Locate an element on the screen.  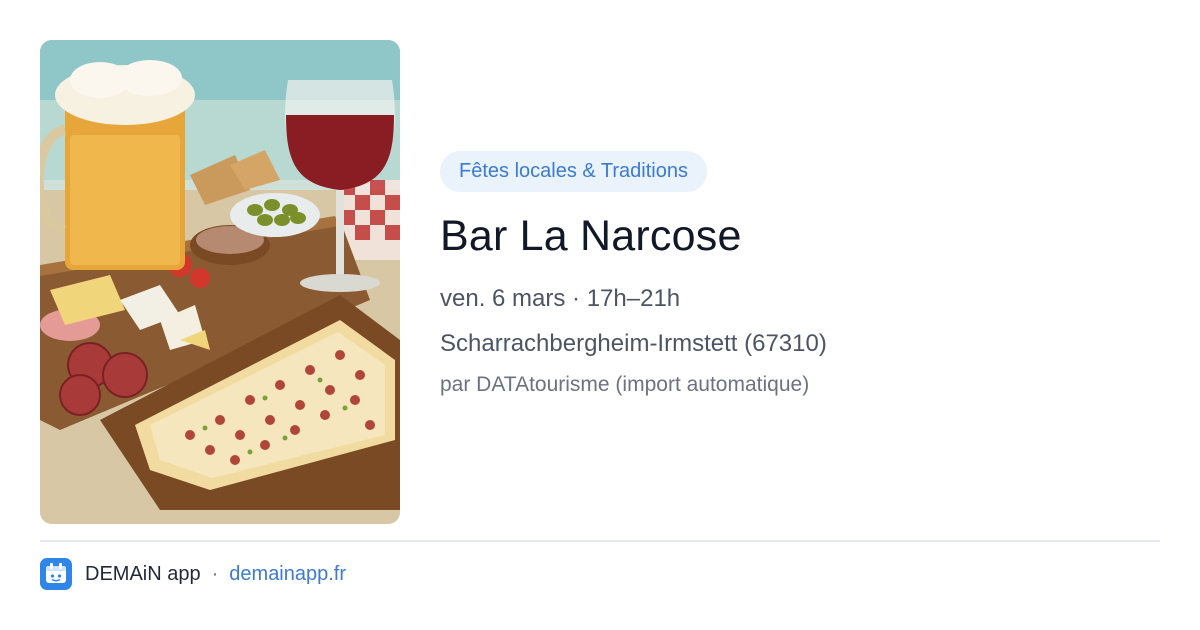
event-location: Scharrachbergheim-Irmstett (67310) is located at coordinates (633, 343).